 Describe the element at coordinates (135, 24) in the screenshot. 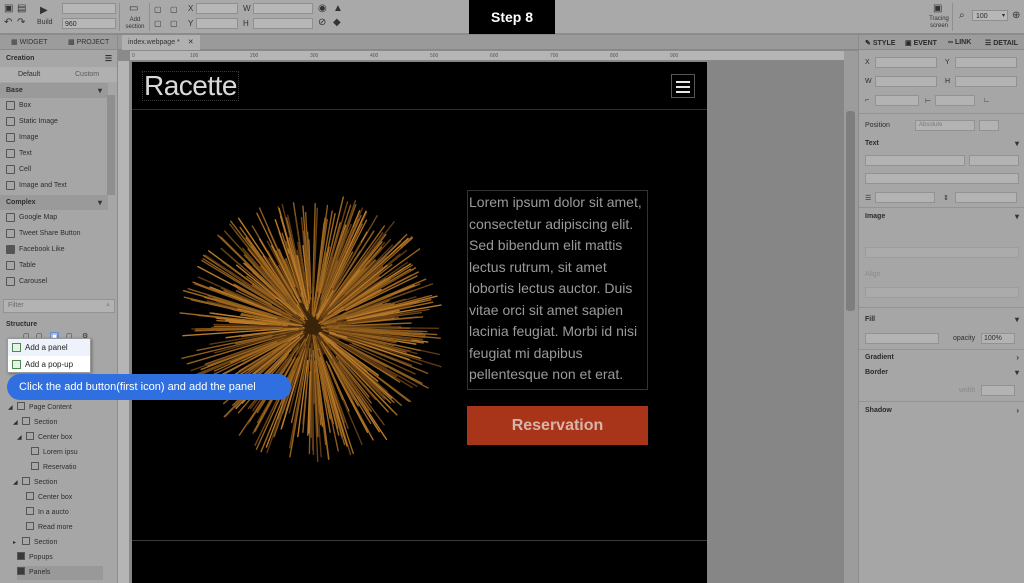

I see `add-section-button: Add section` at that location.